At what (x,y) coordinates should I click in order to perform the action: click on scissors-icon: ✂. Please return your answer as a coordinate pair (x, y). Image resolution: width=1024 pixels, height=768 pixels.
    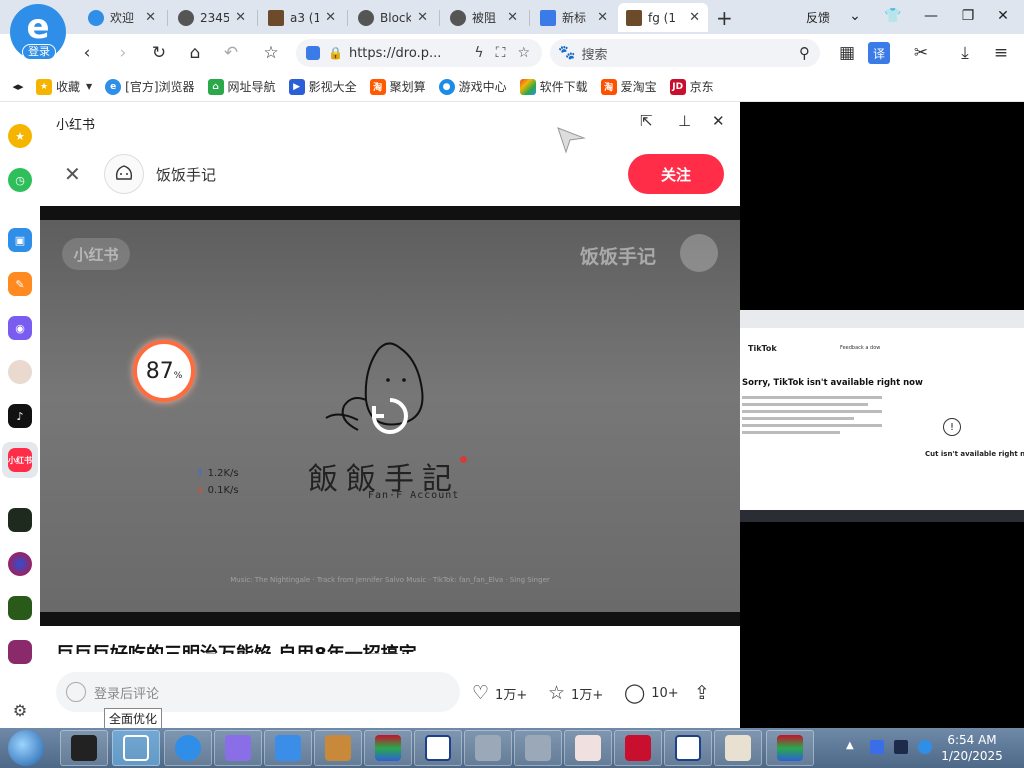
    Looking at the image, I should click on (921, 53).